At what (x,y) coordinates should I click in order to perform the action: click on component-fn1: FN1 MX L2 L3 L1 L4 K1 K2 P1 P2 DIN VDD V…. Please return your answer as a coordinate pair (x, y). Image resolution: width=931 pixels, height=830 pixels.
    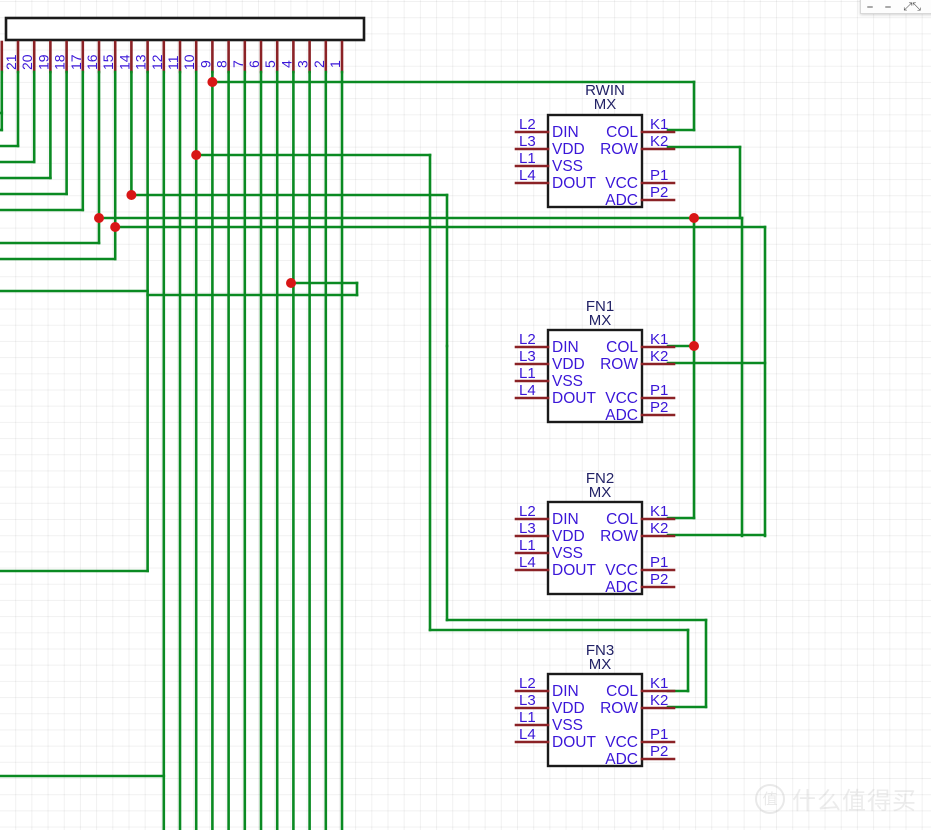
    Looking at the image, I should click on (595, 361).